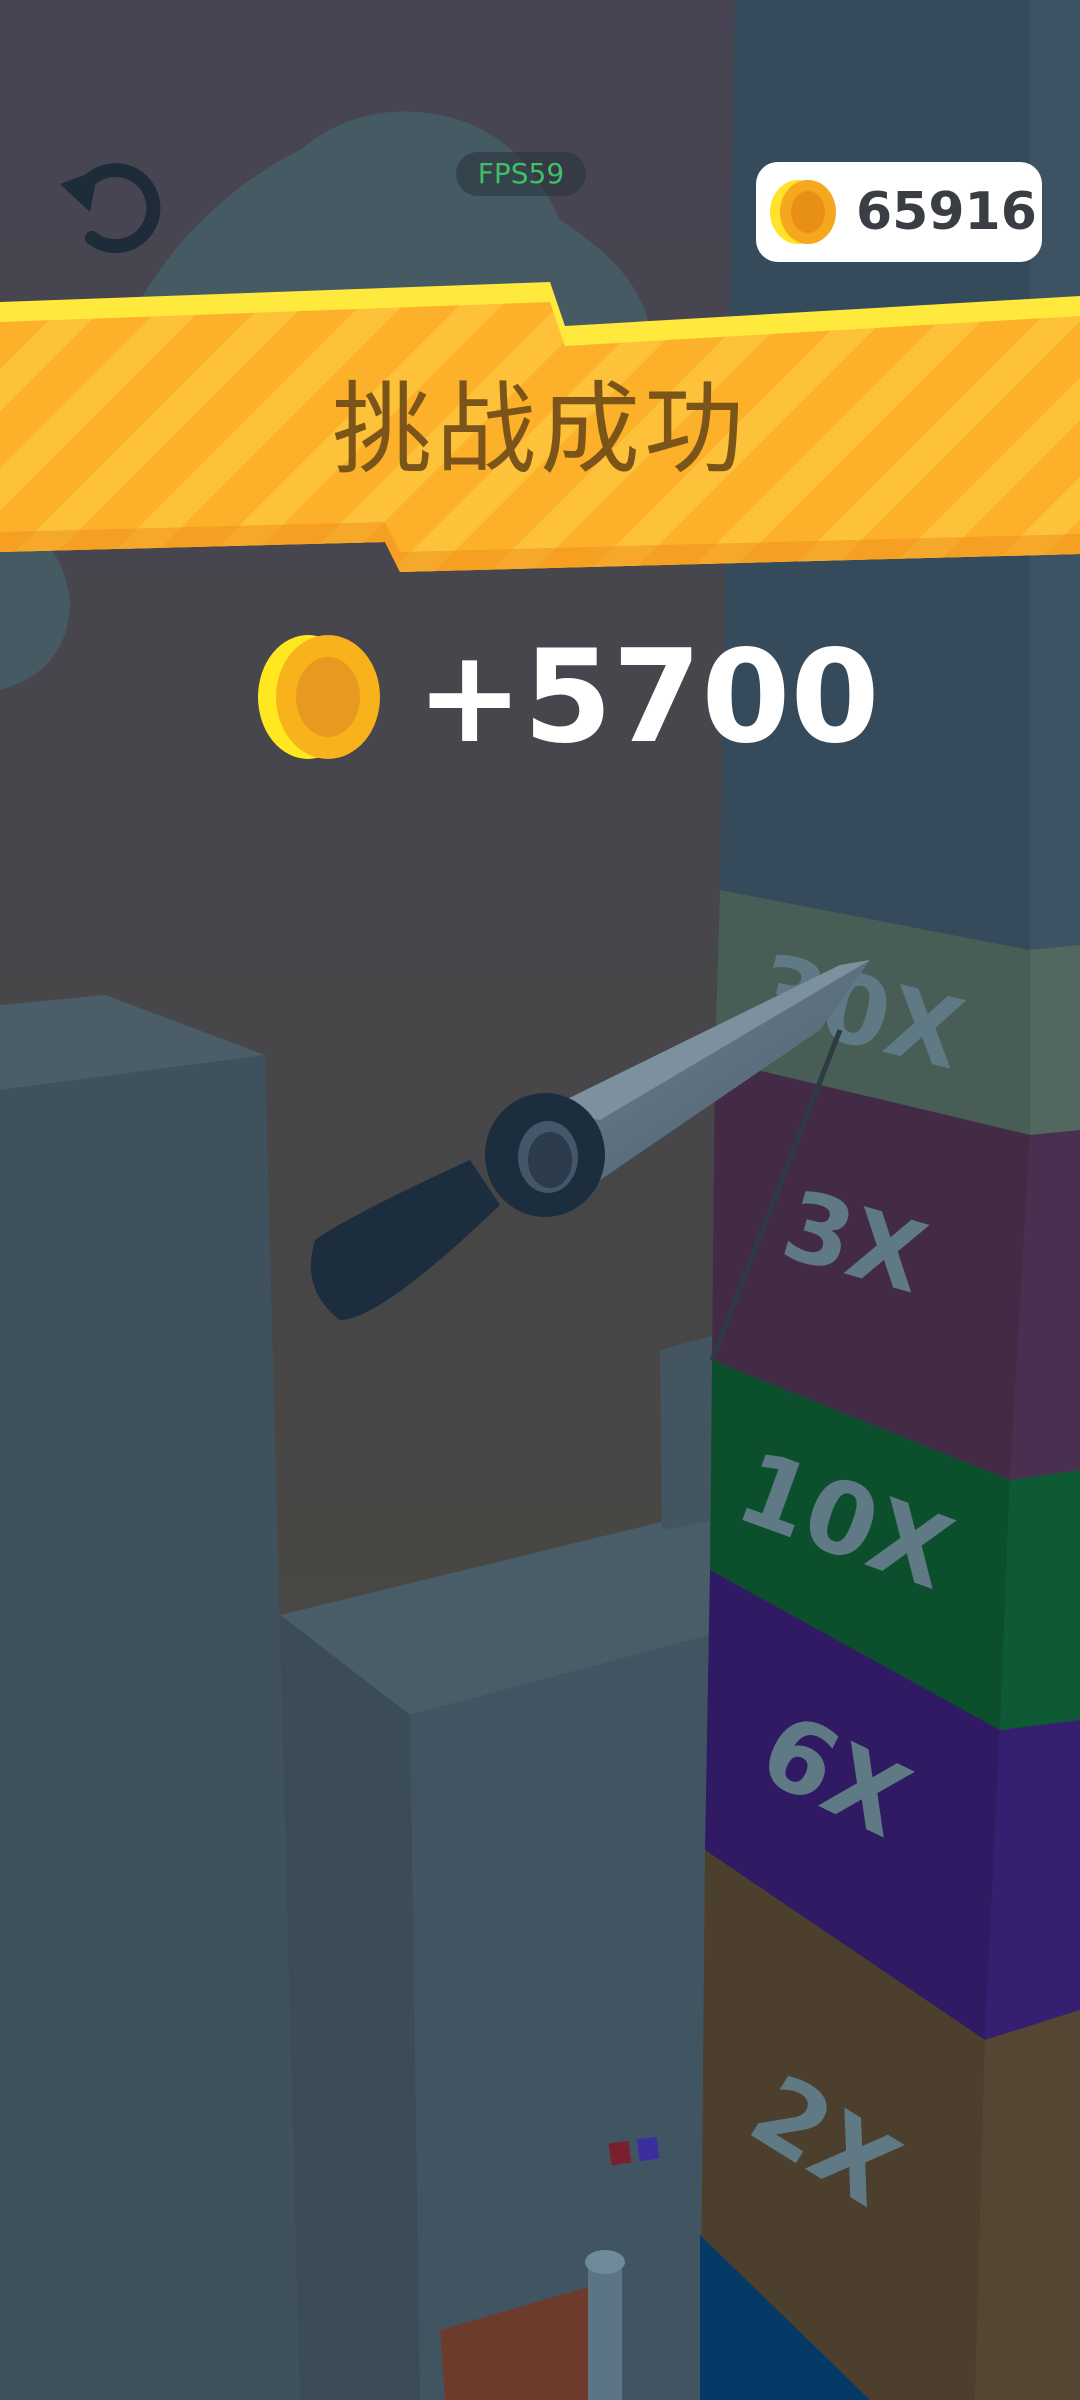 The width and height of the screenshot is (1080, 2400). What do you see at coordinates (110, 208) in the screenshot?
I see `restart-icon` at bounding box center [110, 208].